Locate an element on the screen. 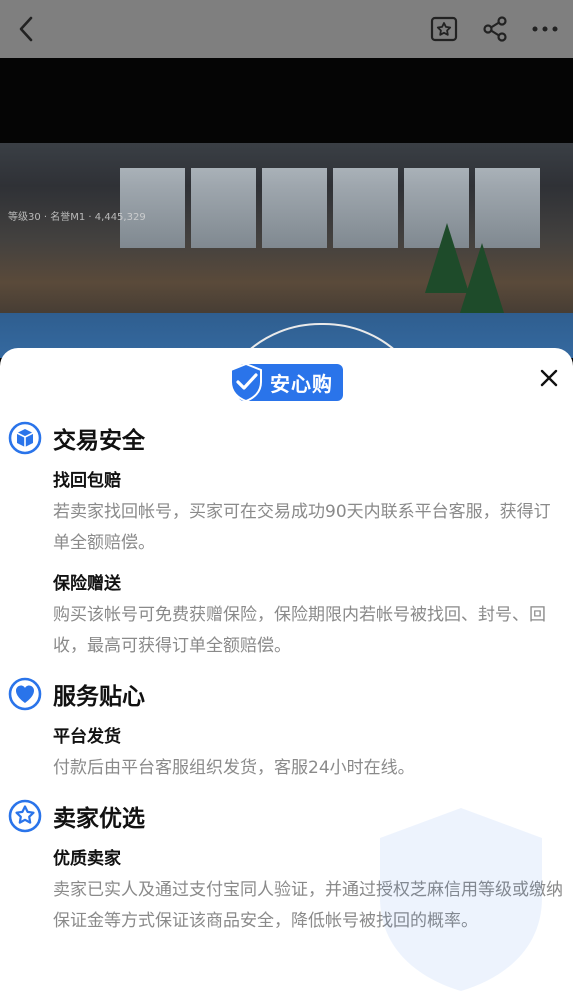 This screenshot has height=993, width=573. top-nav-bar is located at coordinates (286, 29).